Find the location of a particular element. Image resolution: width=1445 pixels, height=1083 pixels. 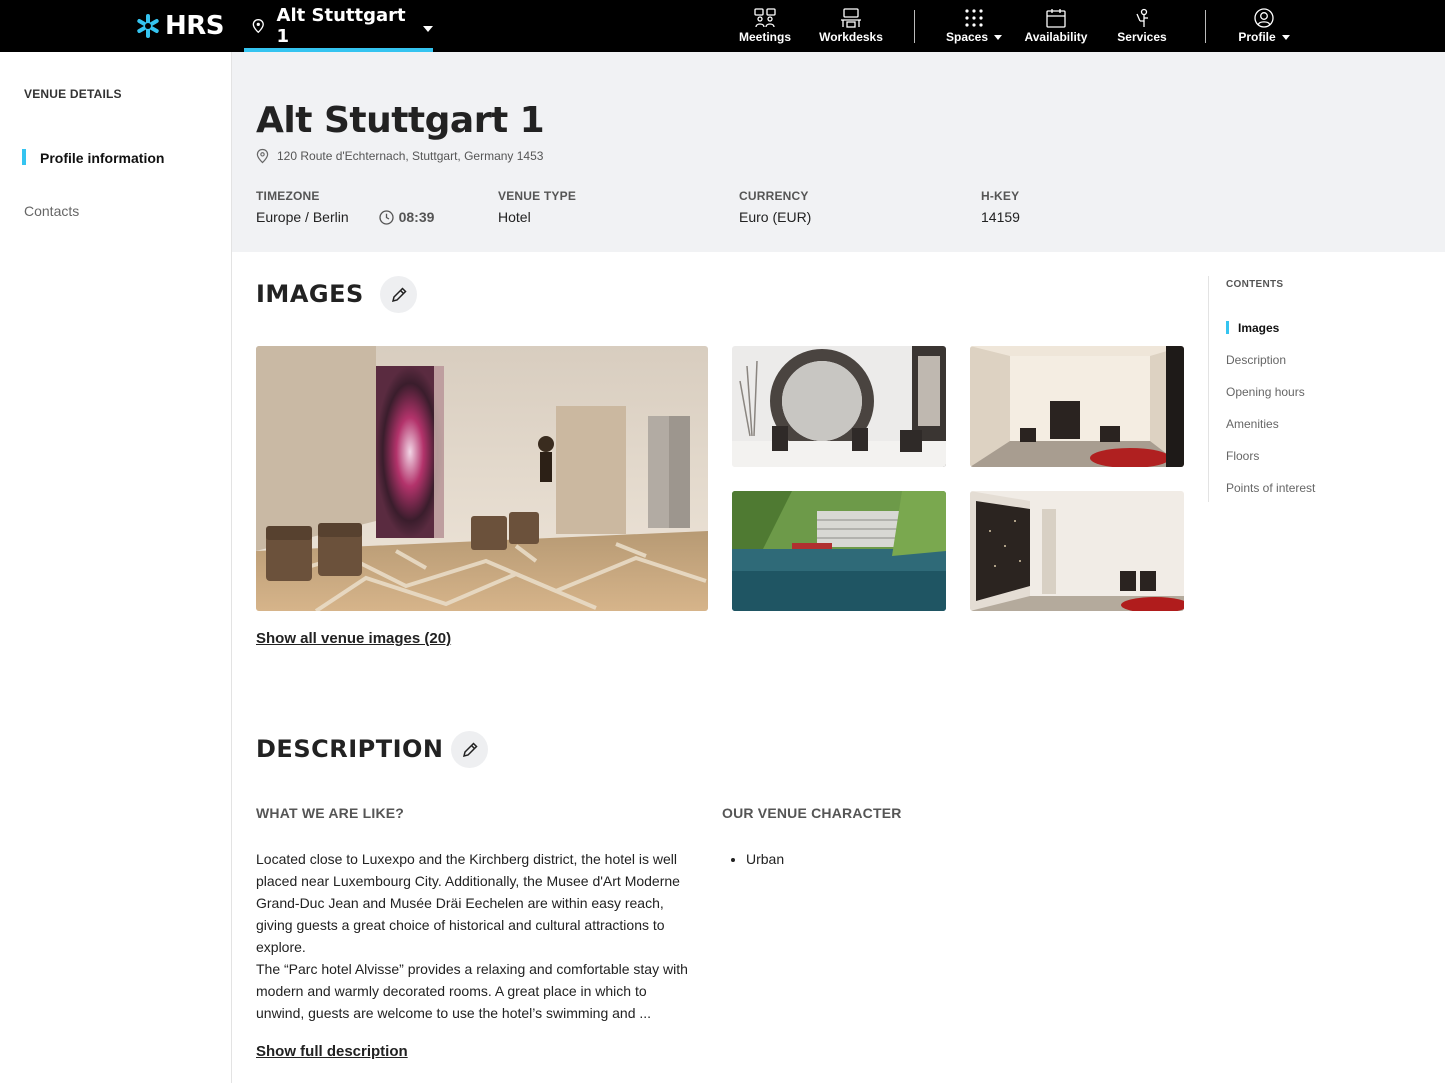

hrs-logo: HRS is located at coordinates (180, 26).